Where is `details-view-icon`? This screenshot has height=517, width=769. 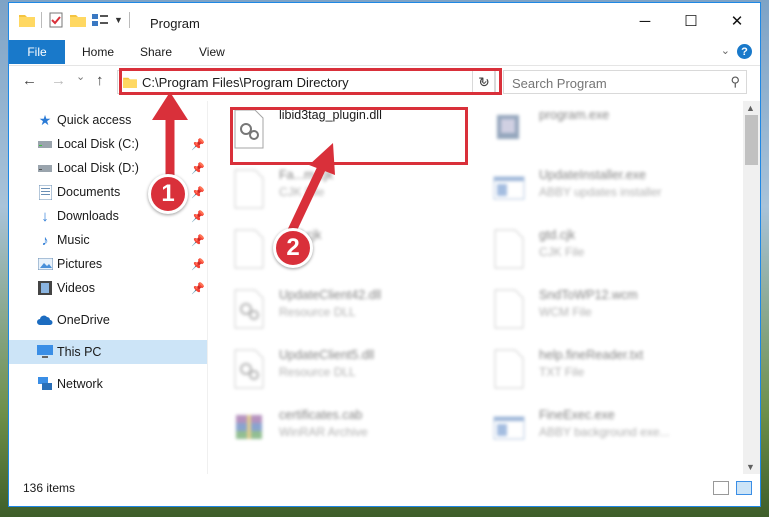 details-view-icon is located at coordinates (721, 488).